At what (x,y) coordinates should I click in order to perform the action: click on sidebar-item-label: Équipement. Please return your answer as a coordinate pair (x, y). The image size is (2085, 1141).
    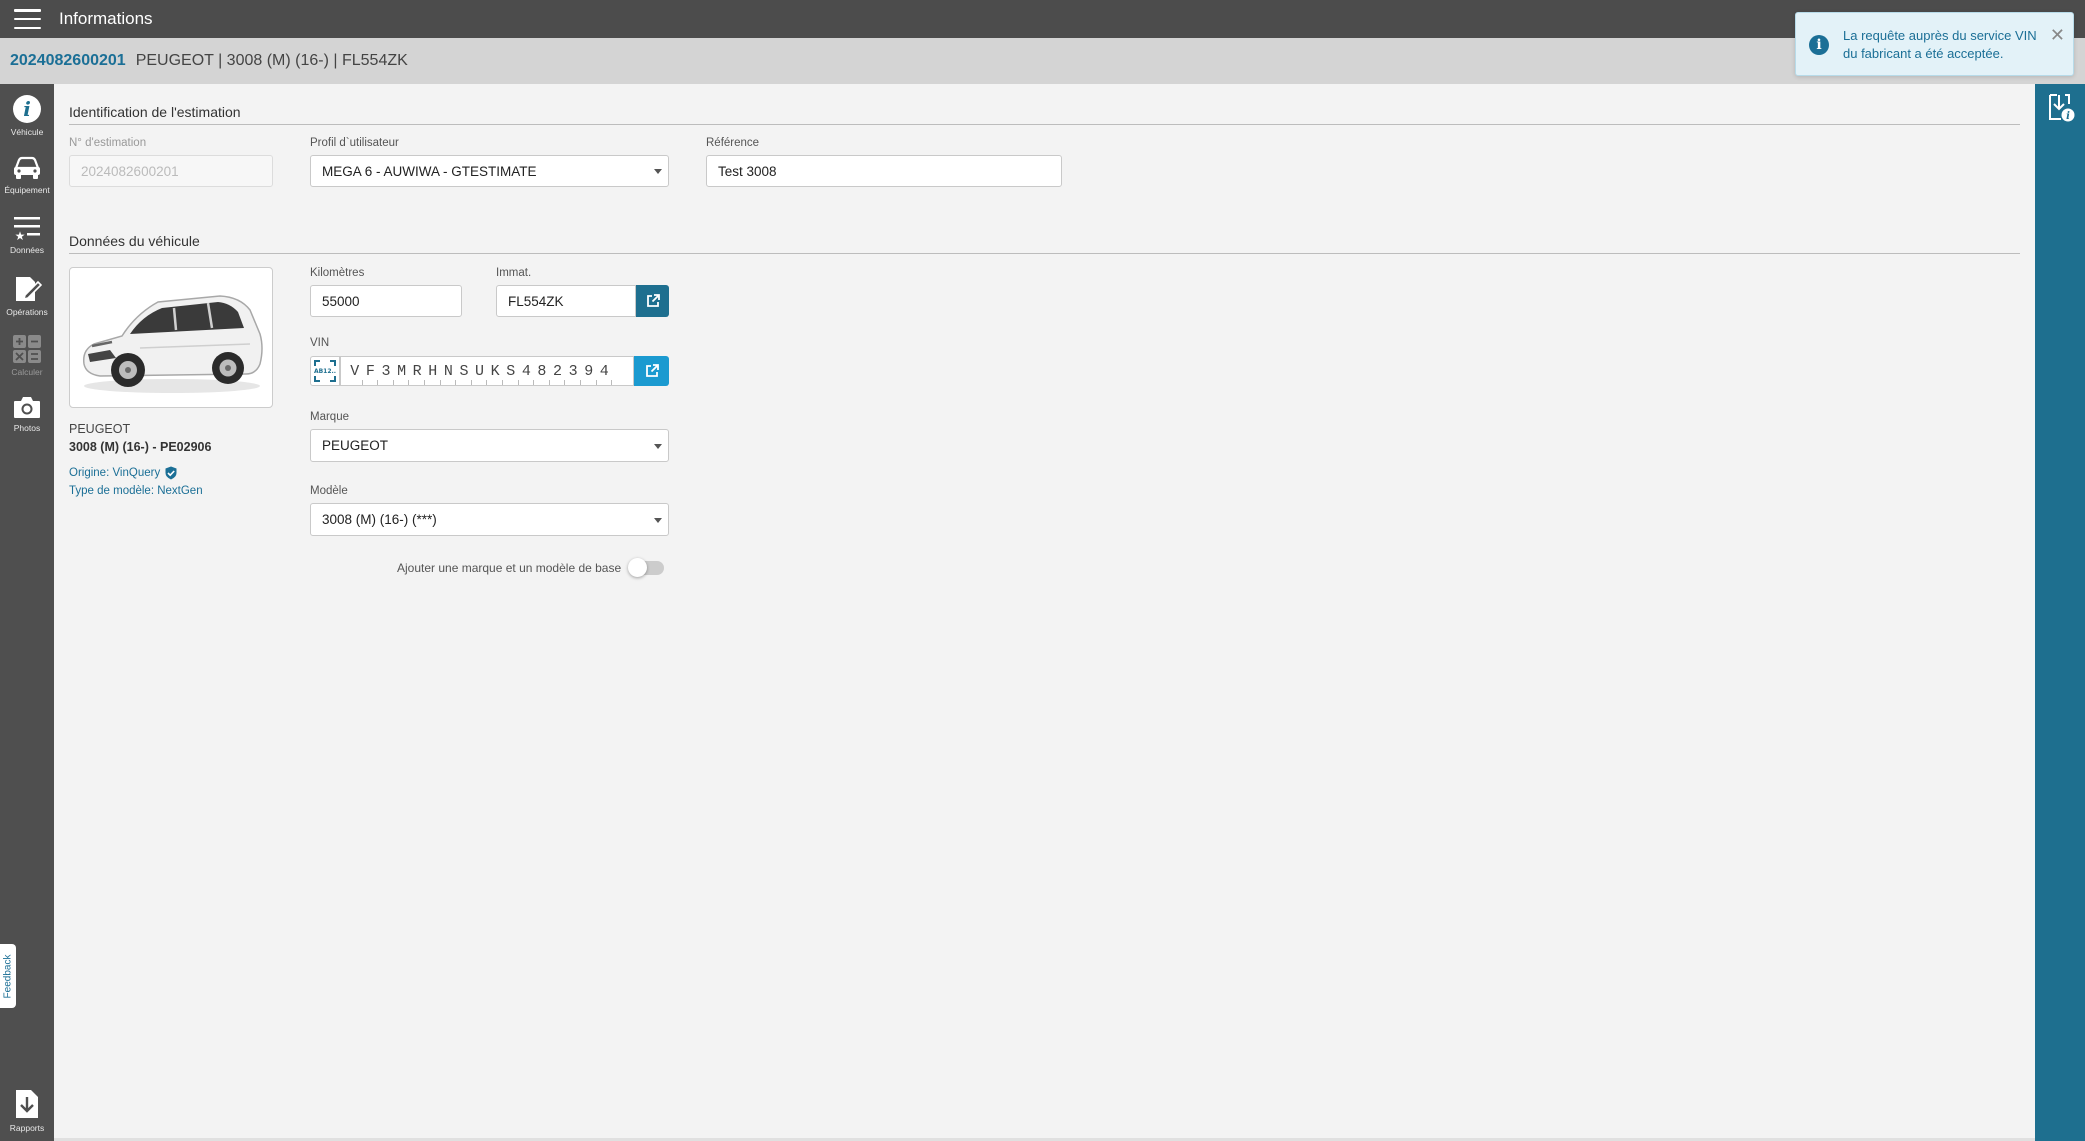
    Looking at the image, I should click on (27, 190).